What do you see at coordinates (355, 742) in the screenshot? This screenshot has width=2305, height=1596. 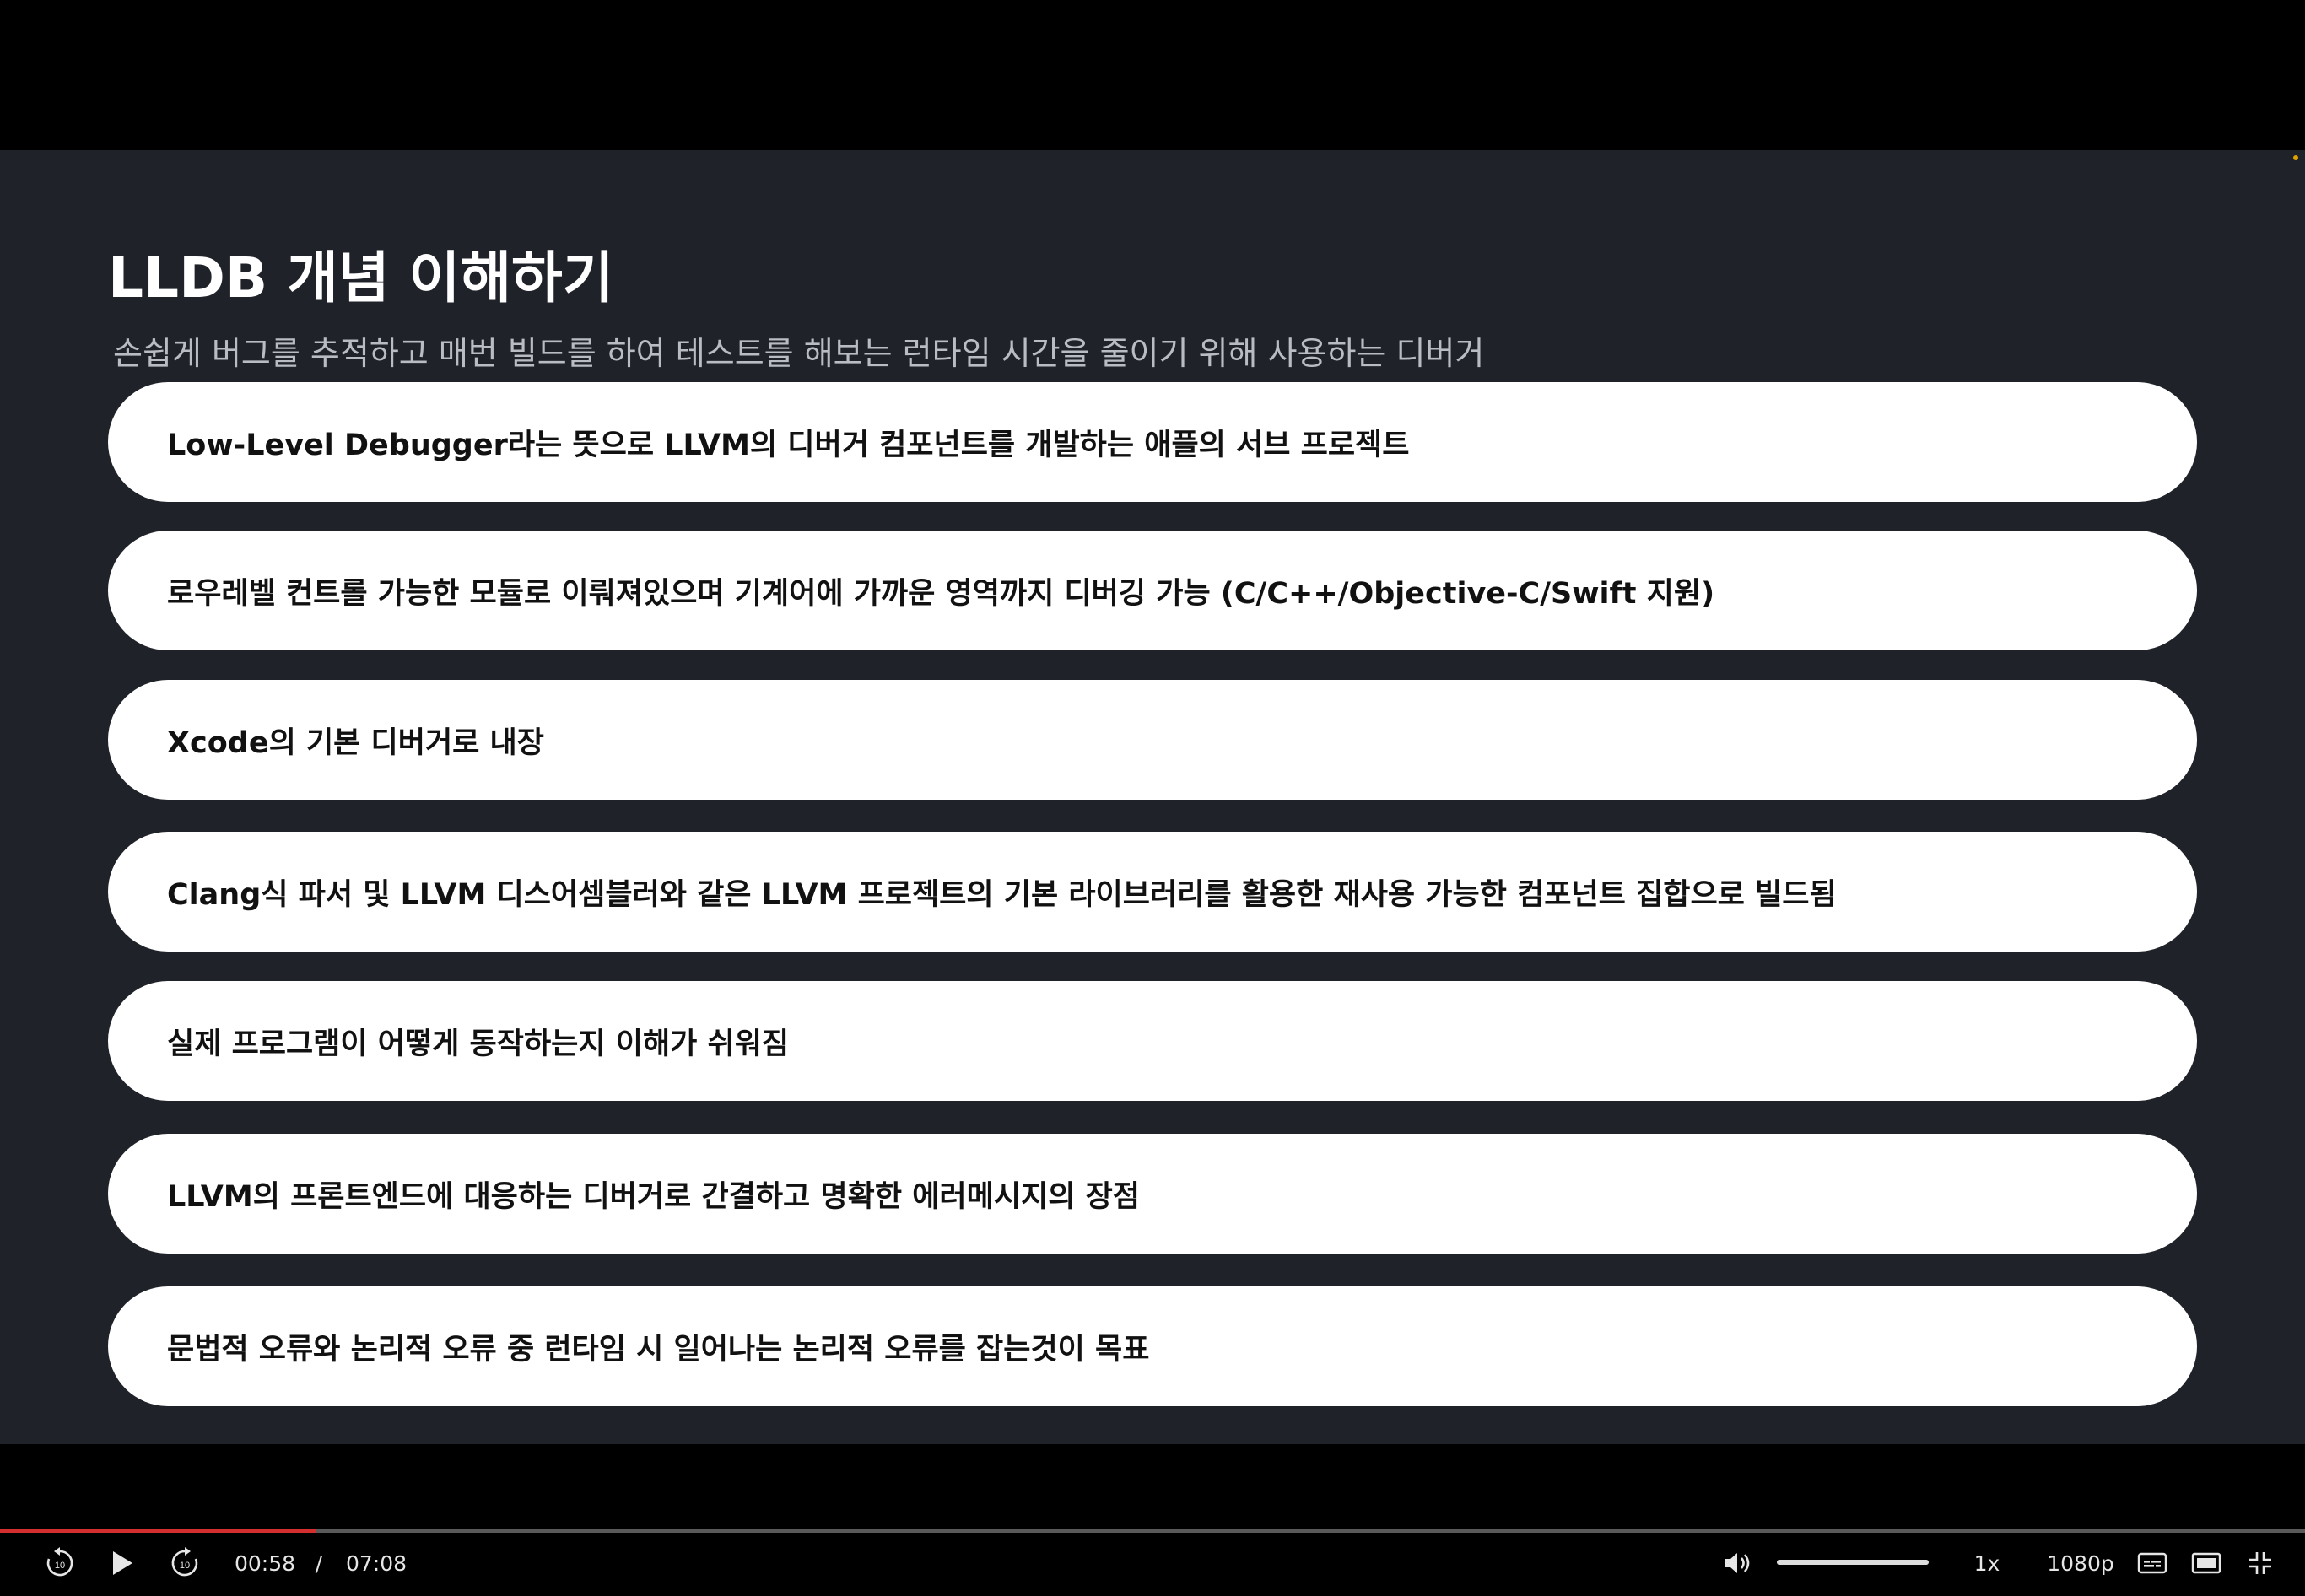 I see `bullet-text: Xcode의 기본 디버거로 내장` at bounding box center [355, 742].